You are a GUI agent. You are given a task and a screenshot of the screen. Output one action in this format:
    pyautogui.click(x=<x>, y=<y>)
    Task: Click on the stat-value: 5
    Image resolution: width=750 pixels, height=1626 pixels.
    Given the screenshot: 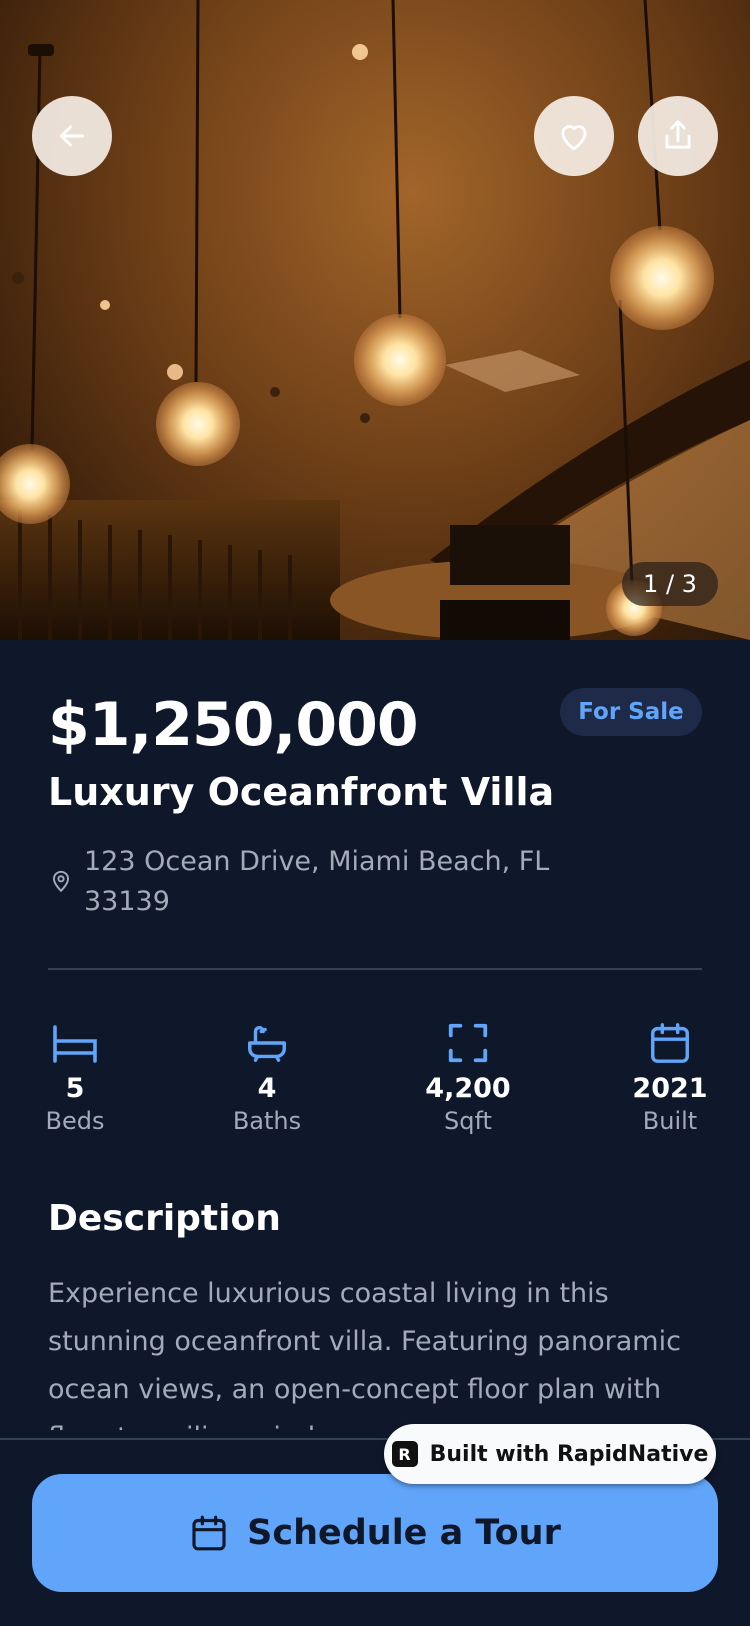 What is the action you would take?
    pyautogui.click(x=75, y=1088)
    